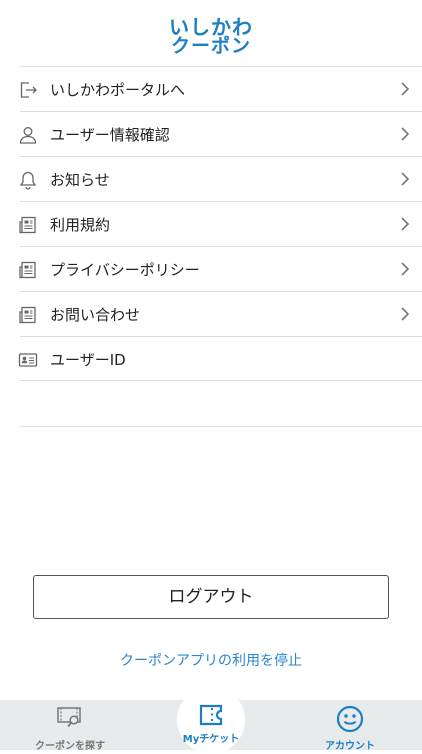 Image resolution: width=422 pixels, height=754 pixels. I want to click on menu-item-user-id: ユーザーID, so click(220, 358).